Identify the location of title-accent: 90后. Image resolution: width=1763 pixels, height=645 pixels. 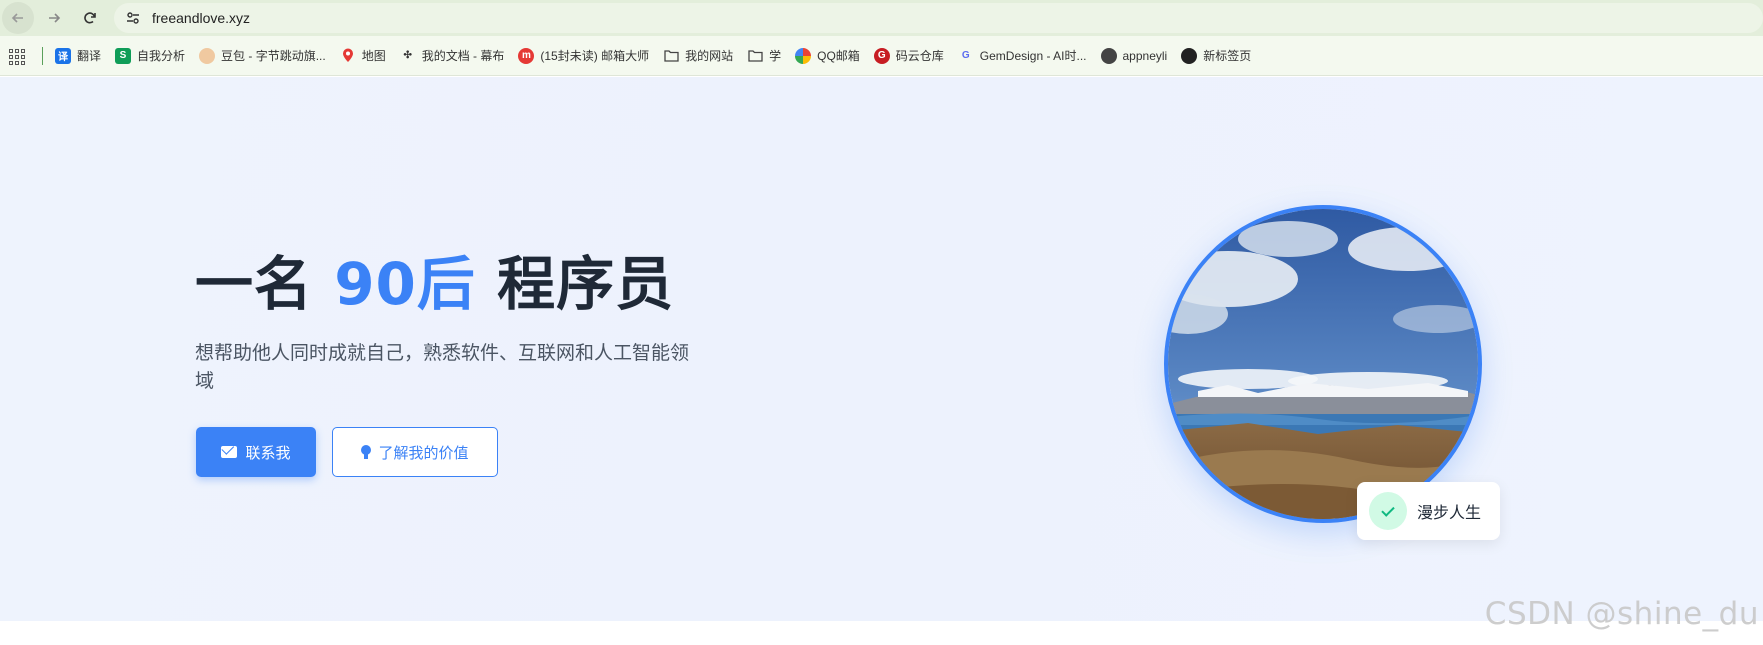
(405, 284).